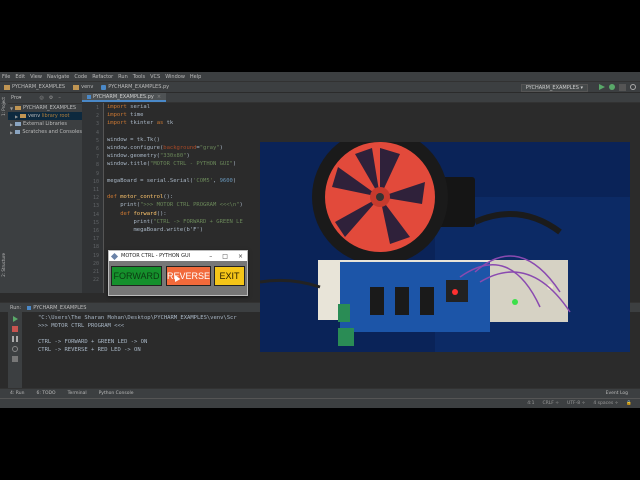 The image size is (640, 480). Describe the element at coordinates (20, 77) in the screenshot. I see `menu-item-edit: Edit` at that location.